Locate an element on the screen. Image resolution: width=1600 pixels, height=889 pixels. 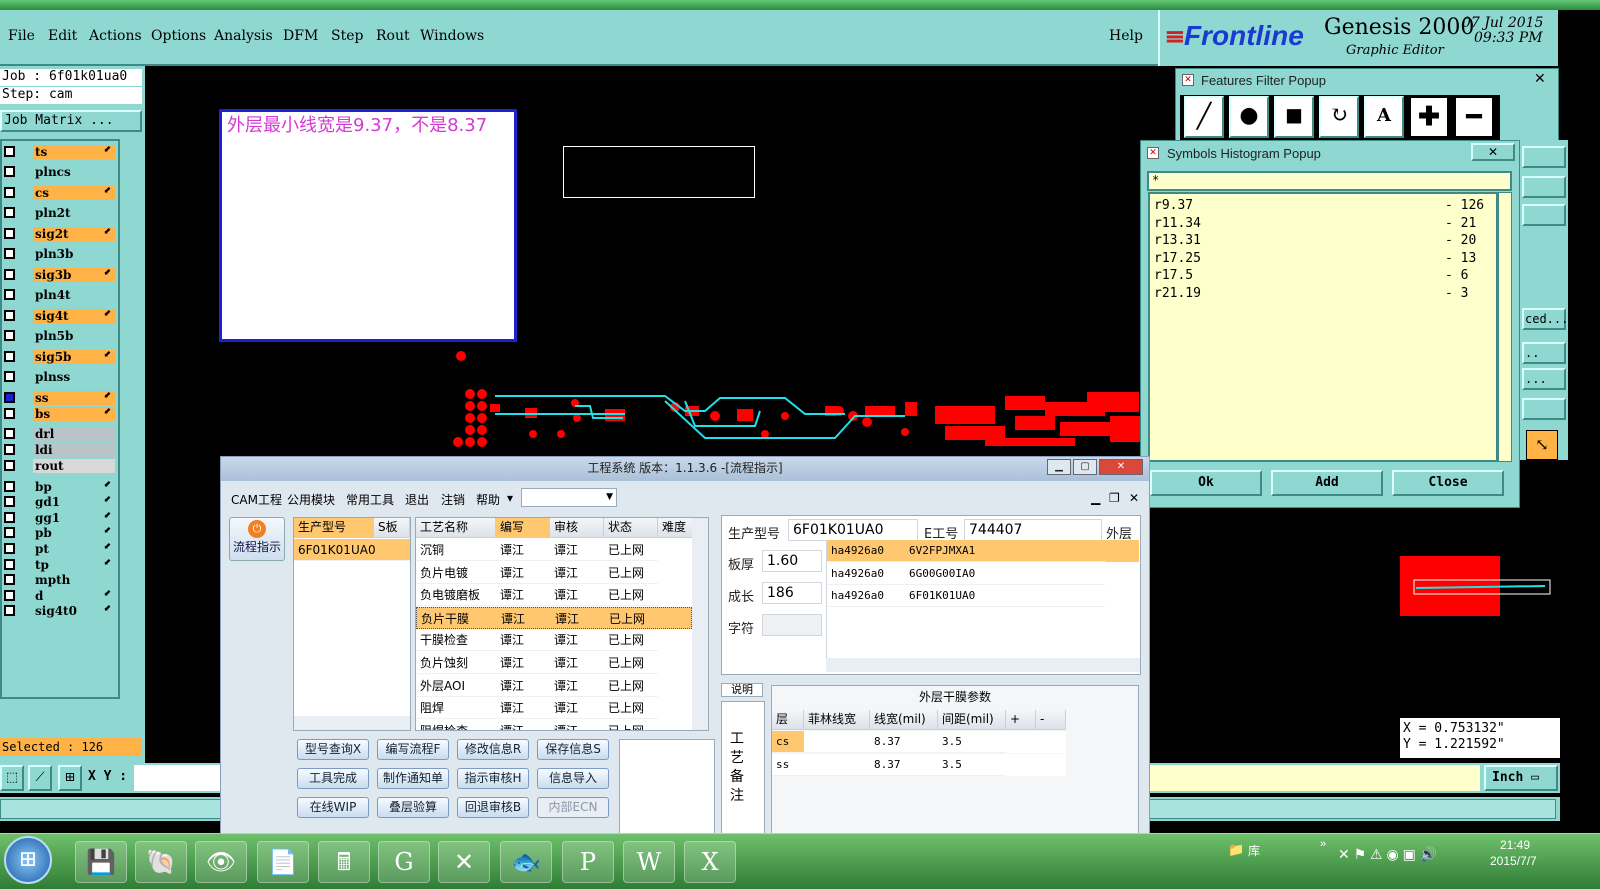
close-button: Close is located at coordinates (1448, 483).